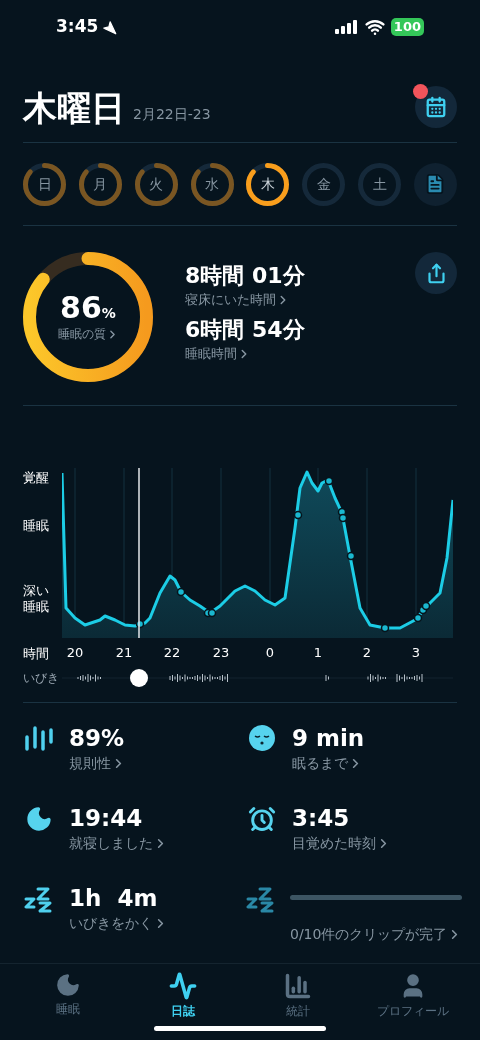 The width and height of the screenshot is (480, 1040). I want to click on stat-link: 0/10件のクリップが完了, so click(376, 935).